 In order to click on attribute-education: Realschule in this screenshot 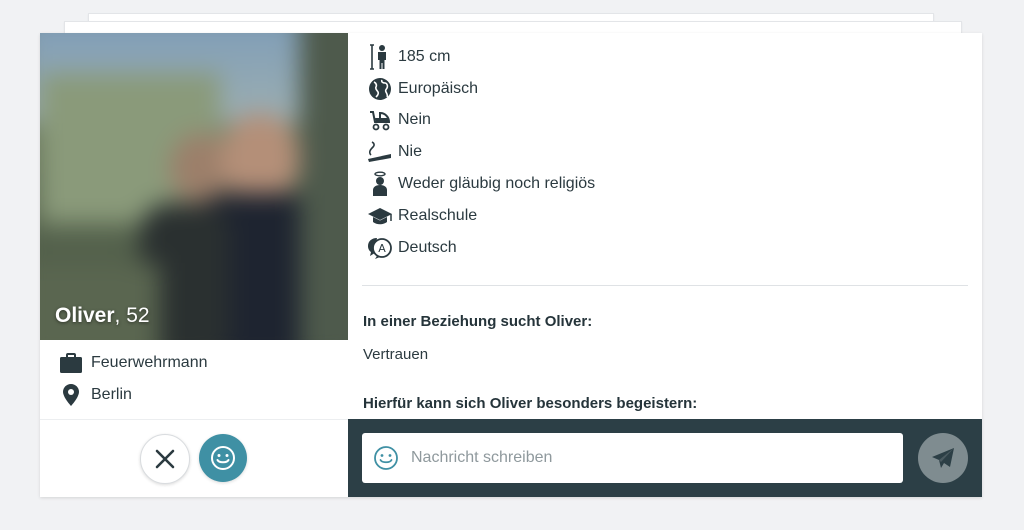, I will do `click(471, 216)`.